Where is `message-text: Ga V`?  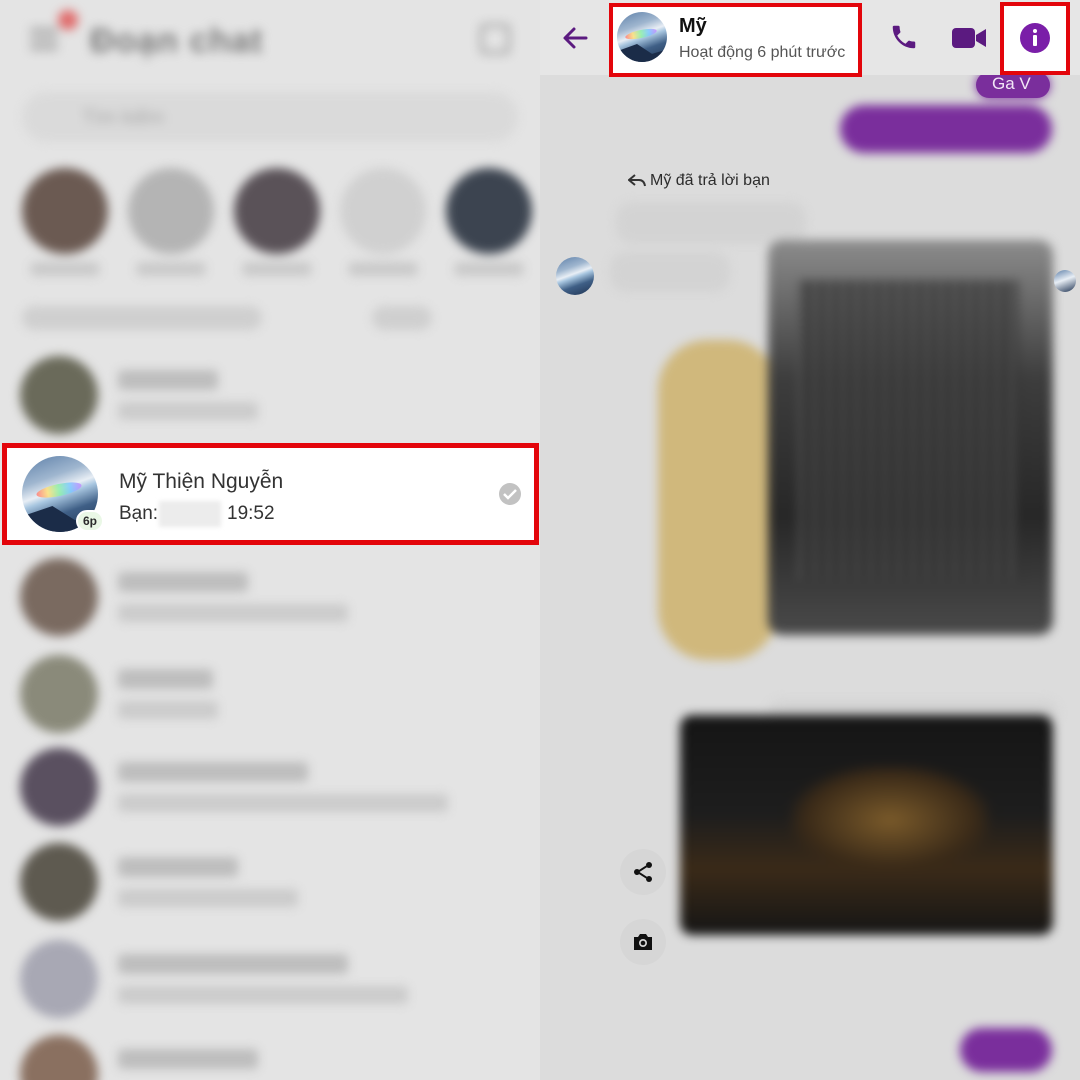 message-text: Ga V is located at coordinates (1011, 83).